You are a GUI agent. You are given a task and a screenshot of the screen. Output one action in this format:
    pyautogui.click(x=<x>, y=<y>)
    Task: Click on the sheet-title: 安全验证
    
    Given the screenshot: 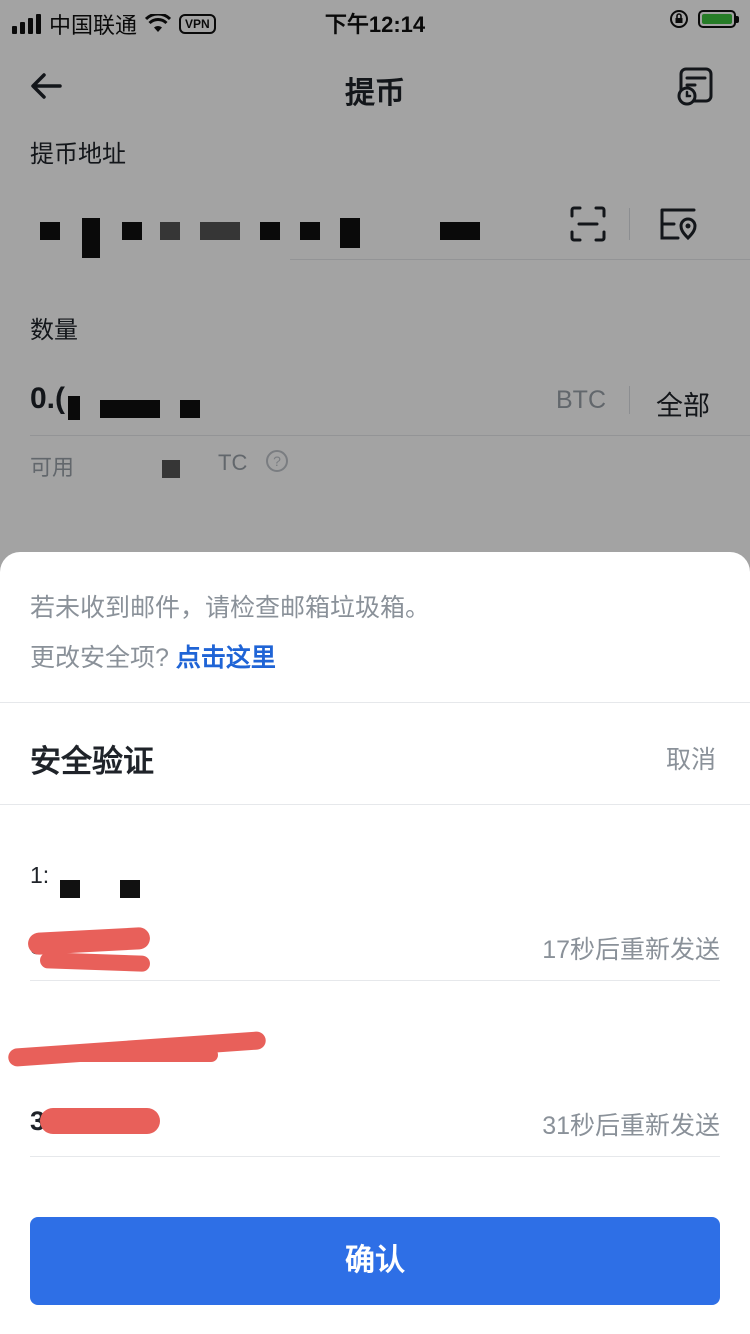 What is the action you would take?
    pyautogui.click(x=92, y=761)
    